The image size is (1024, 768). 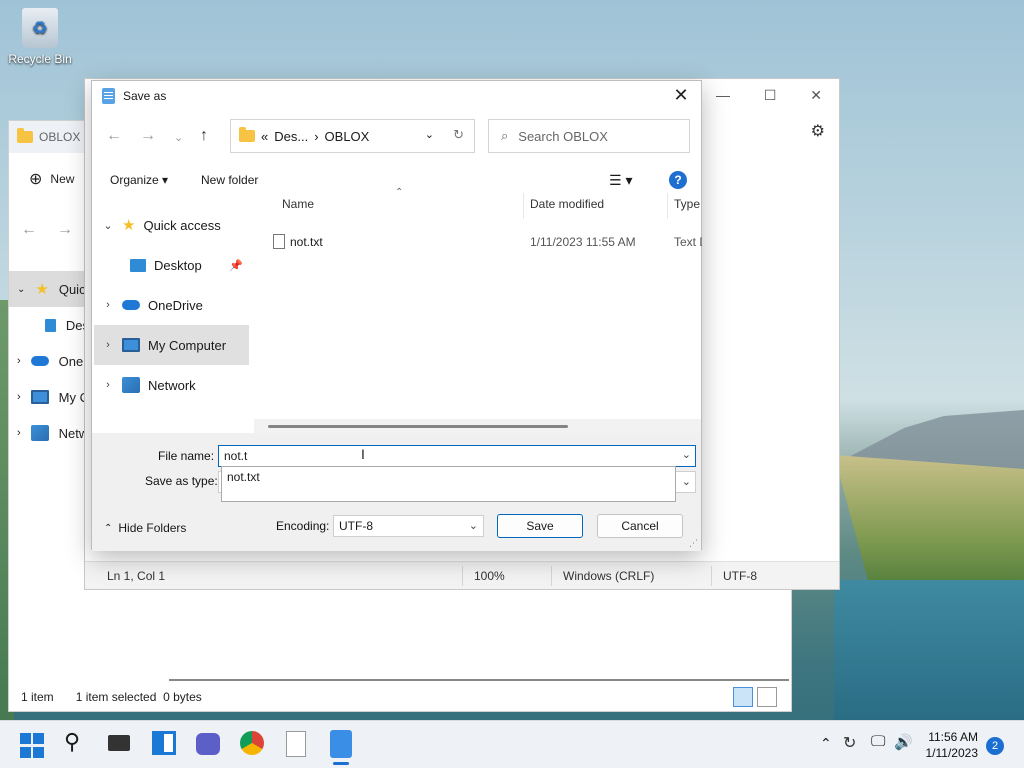 I want to click on explorer-sidebar: ⌄ ★ Quic Des › OneI › My C › Netw, so click(x=49, y=361).